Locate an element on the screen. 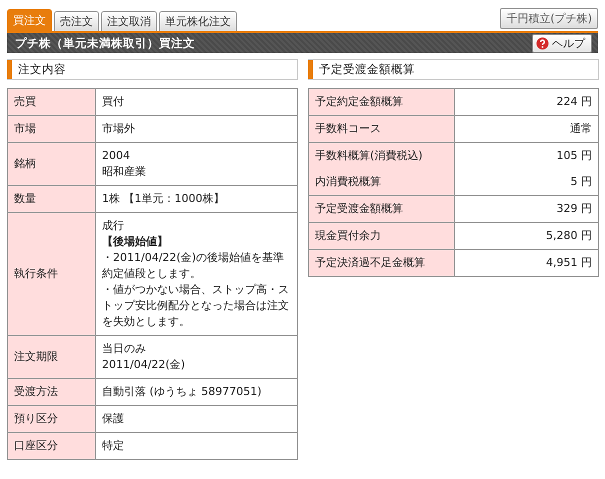  table-cell: 内消費税概算 is located at coordinates (381, 182).